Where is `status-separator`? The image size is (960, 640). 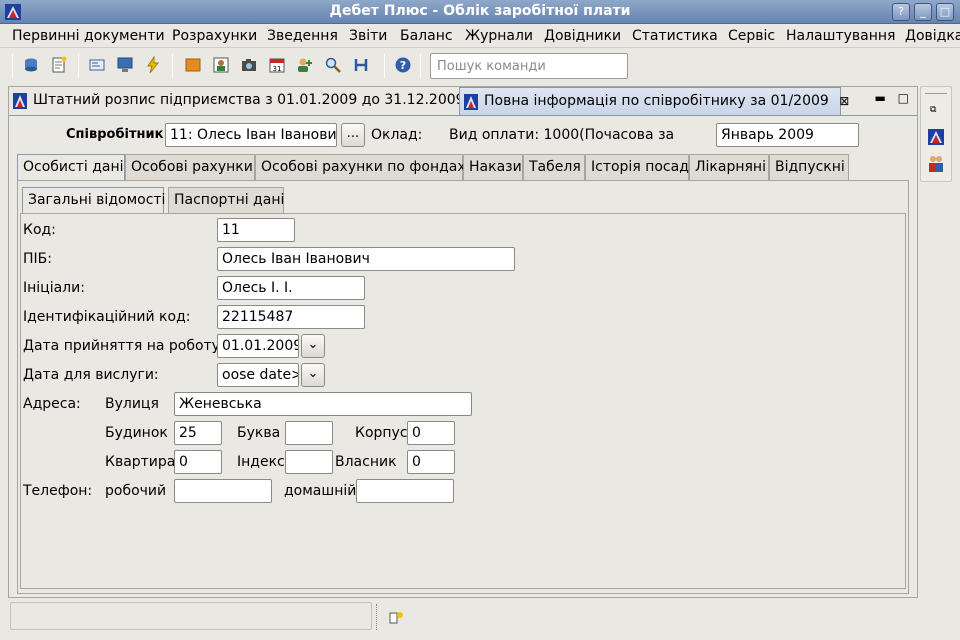
status-separator is located at coordinates (377, 617).